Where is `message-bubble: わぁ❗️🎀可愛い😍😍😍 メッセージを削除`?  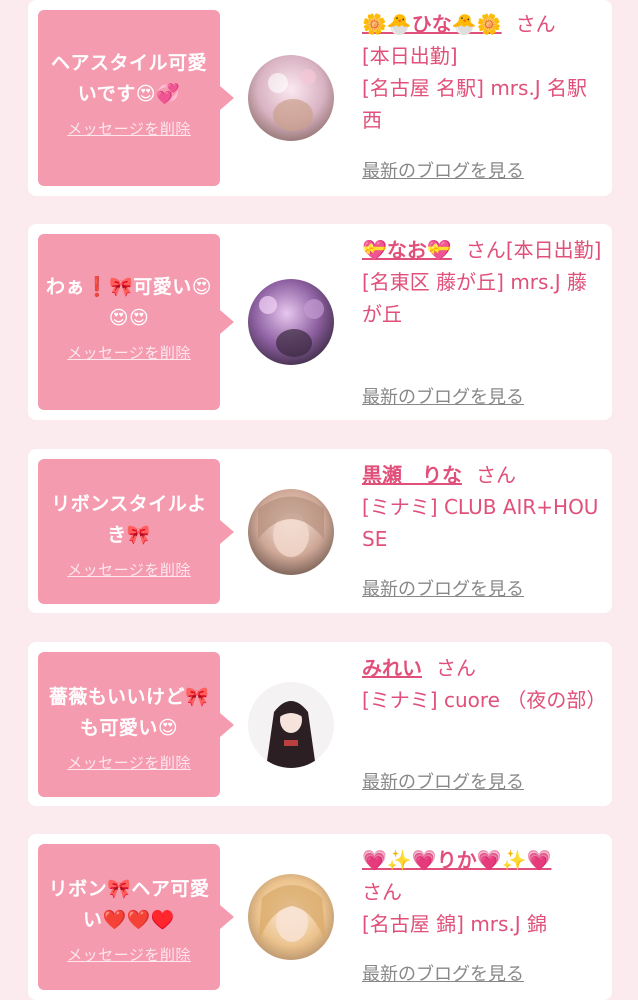 message-bubble: わぁ❗️🎀可愛い😍😍😍 メッセージを削除 is located at coordinates (136, 322).